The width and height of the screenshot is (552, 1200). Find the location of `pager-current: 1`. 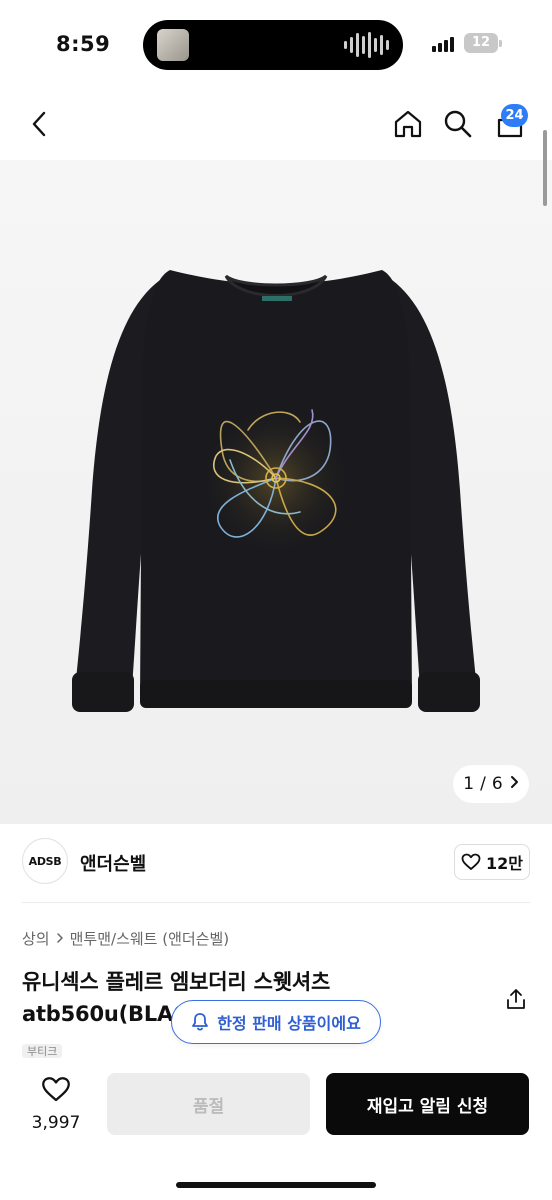

pager-current: 1 is located at coordinates (469, 784).